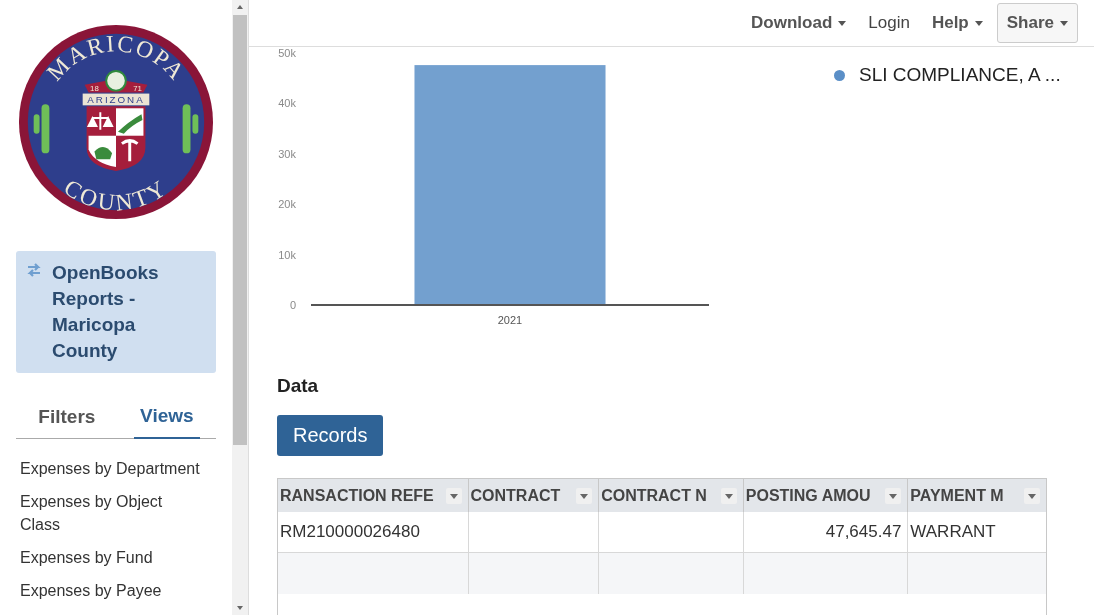 This screenshot has width=1094, height=615. What do you see at coordinates (287, 53) in the screenshot?
I see `y-tick-label: 50k` at bounding box center [287, 53].